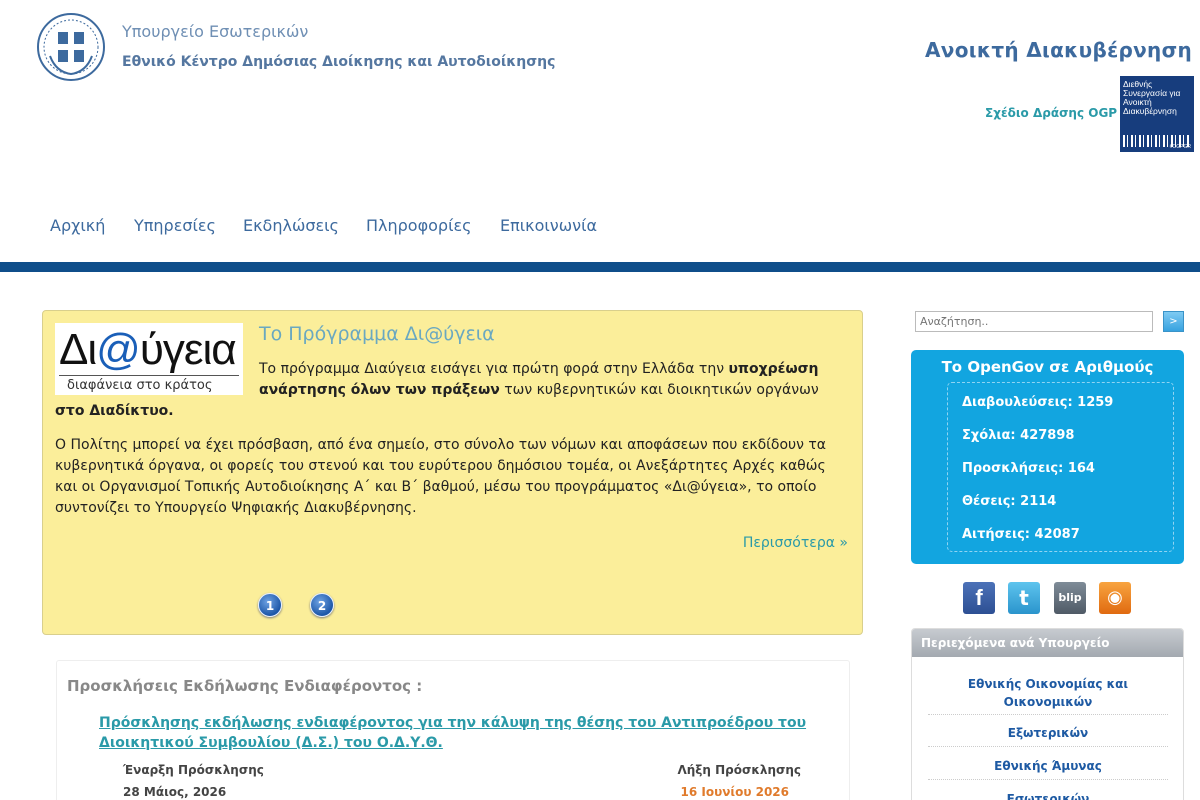 The width and height of the screenshot is (1200, 800). I want to click on nav-item-home: Αρχική, so click(77, 225).